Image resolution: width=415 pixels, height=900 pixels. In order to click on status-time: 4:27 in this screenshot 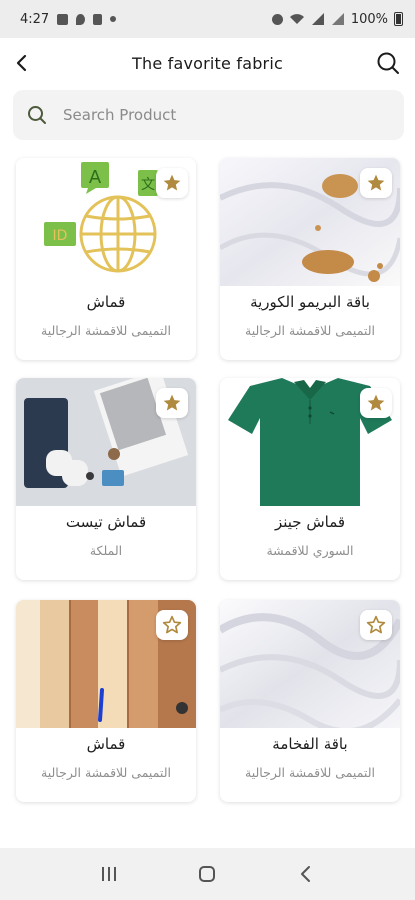, I will do `click(35, 19)`.